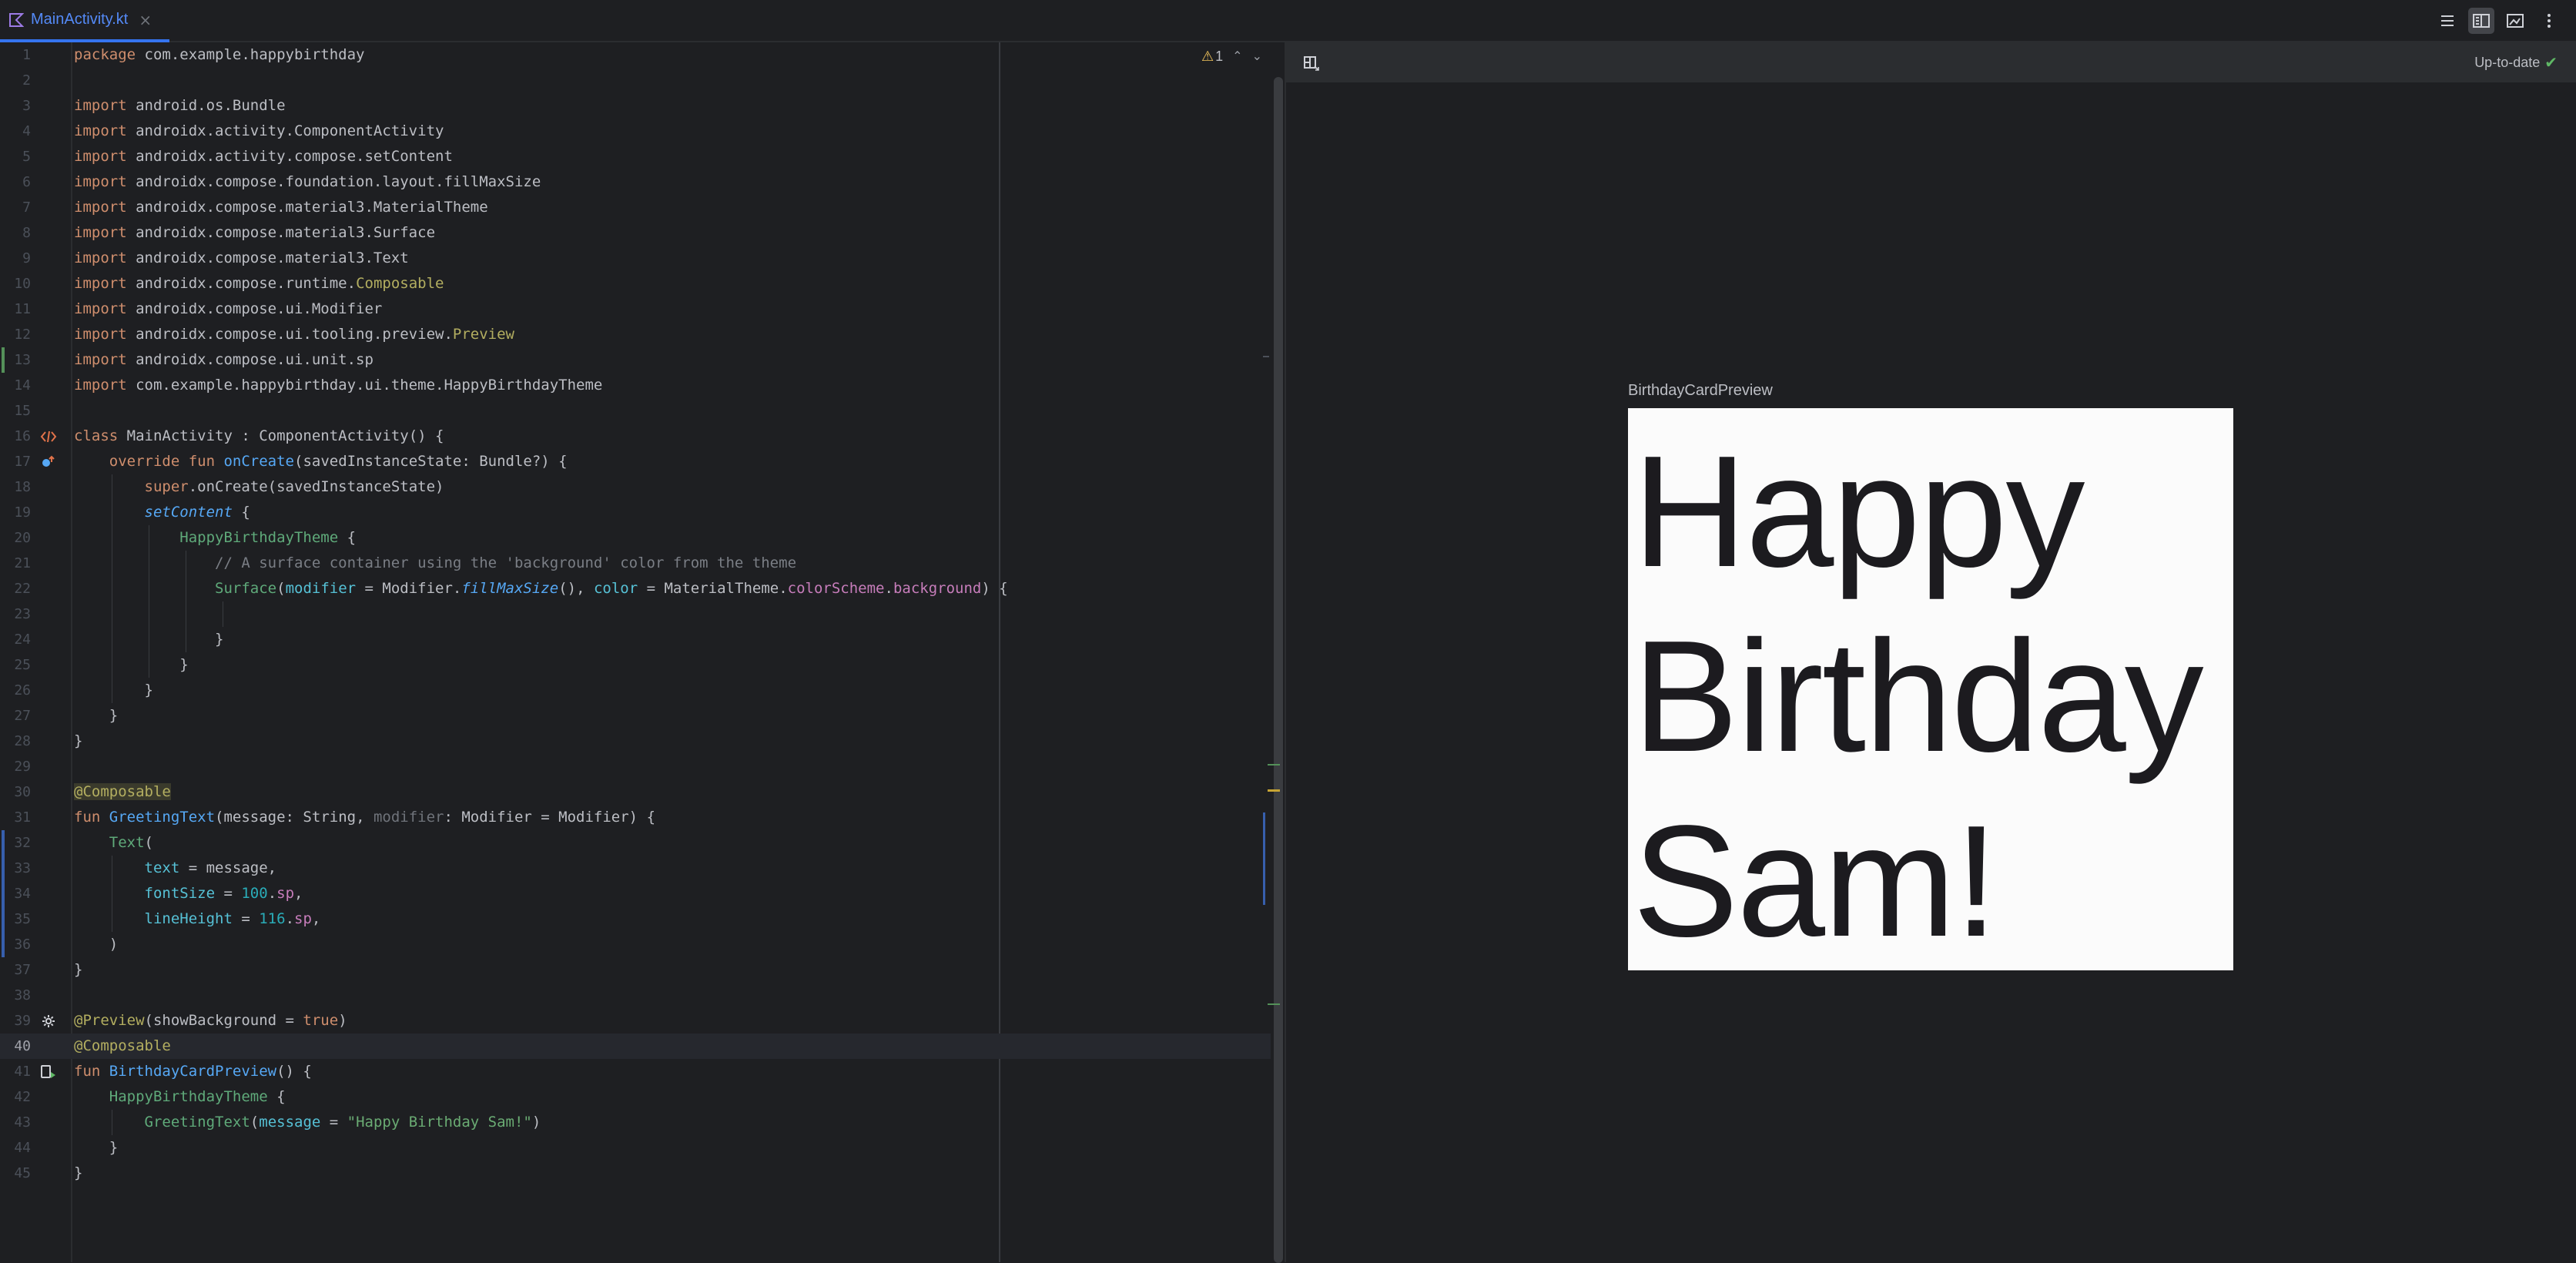 This screenshot has height=1263, width=2576. Describe the element at coordinates (2549, 21) in the screenshot. I see `more-options-icon` at that location.